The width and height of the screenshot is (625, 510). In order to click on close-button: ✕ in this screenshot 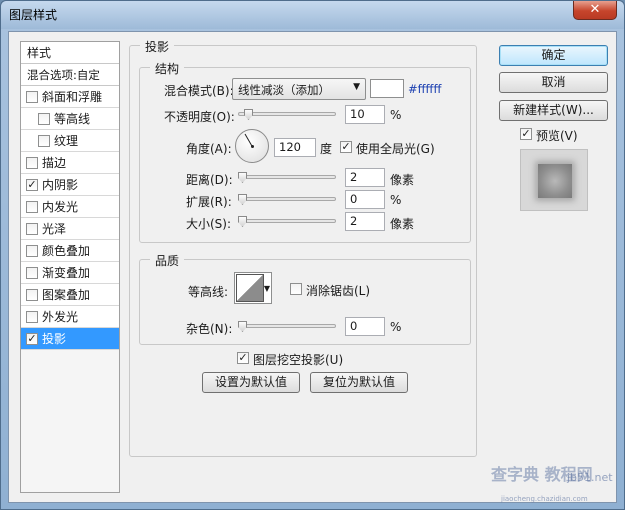, I will do `click(595, 10)`.